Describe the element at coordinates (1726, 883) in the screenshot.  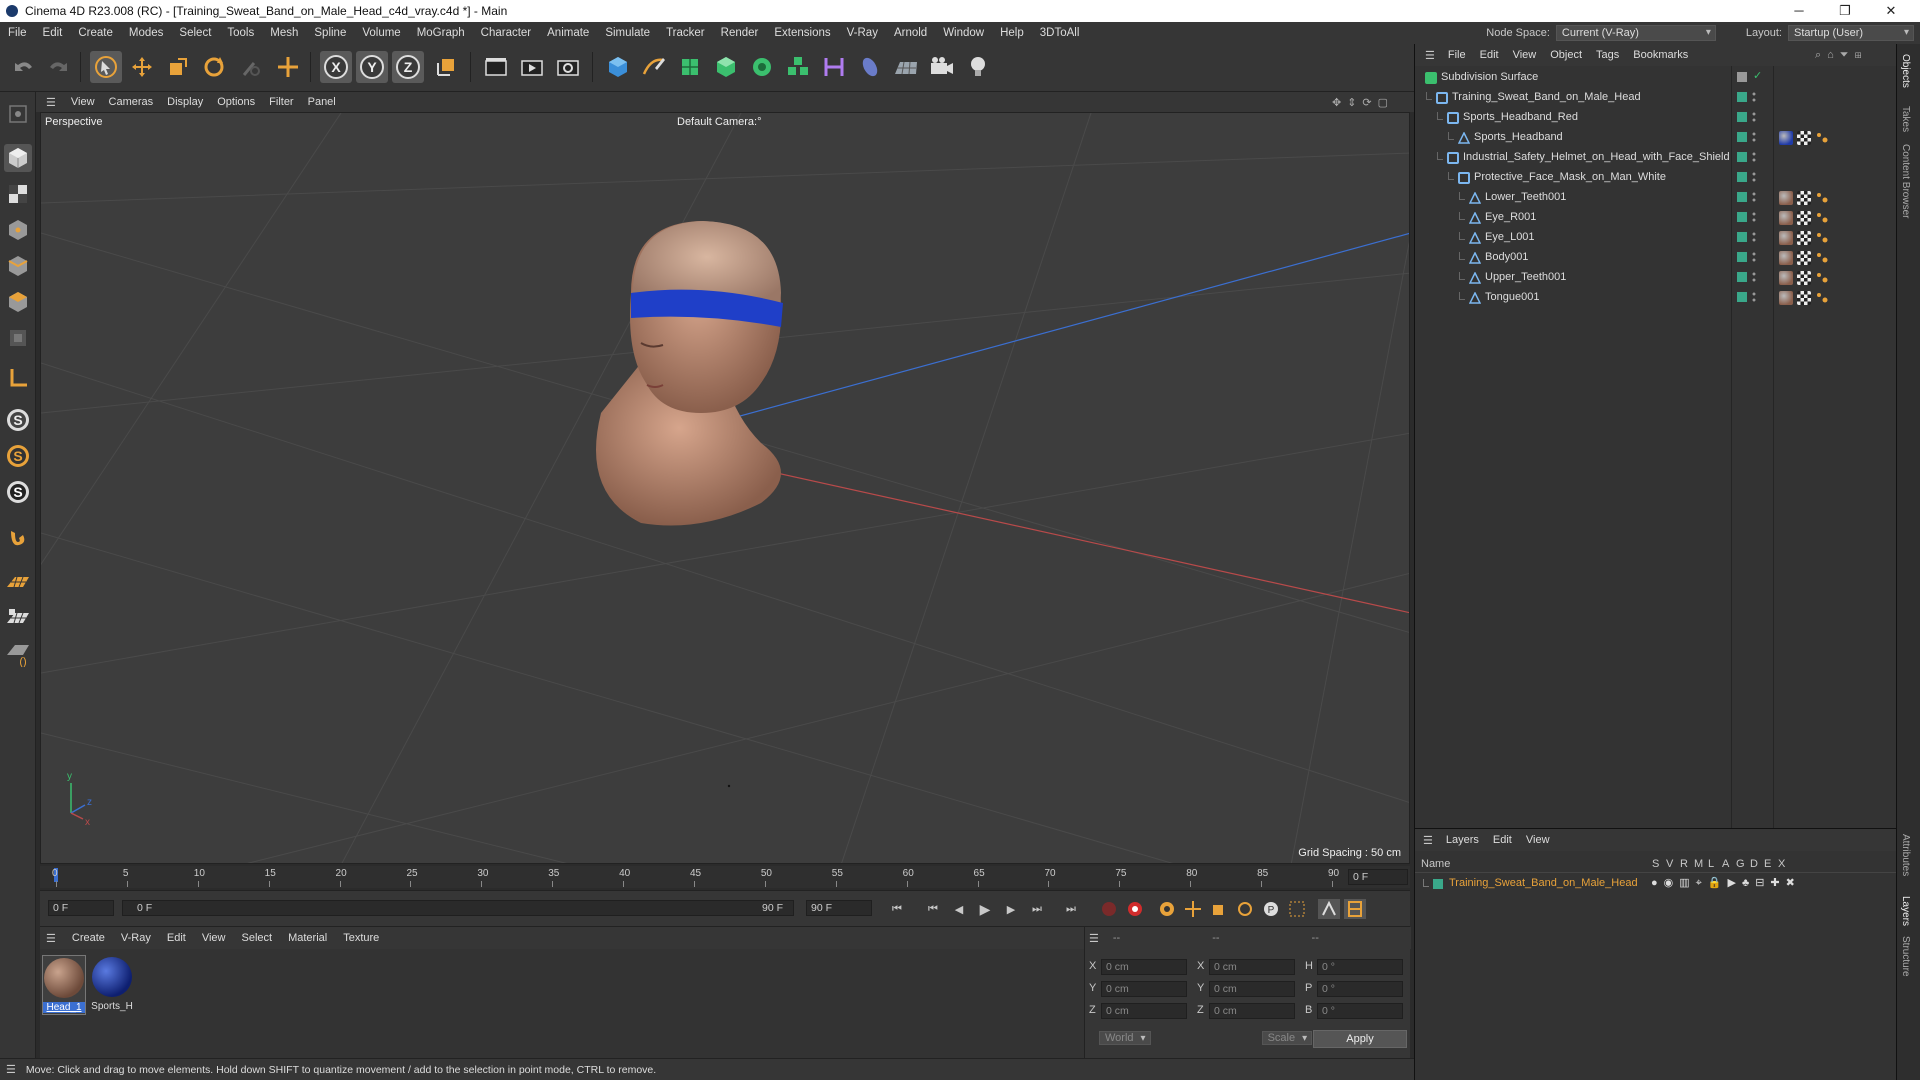
I see `layer-toggle-icons: ●◉▥⌖🔒▶♣⊟✚✖` at that location.